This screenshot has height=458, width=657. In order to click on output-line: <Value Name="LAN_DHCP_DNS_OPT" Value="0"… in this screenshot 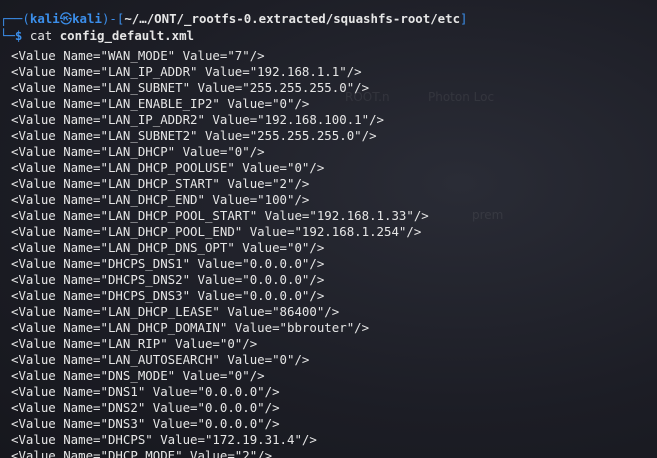, I will do `click(168, 247)`.